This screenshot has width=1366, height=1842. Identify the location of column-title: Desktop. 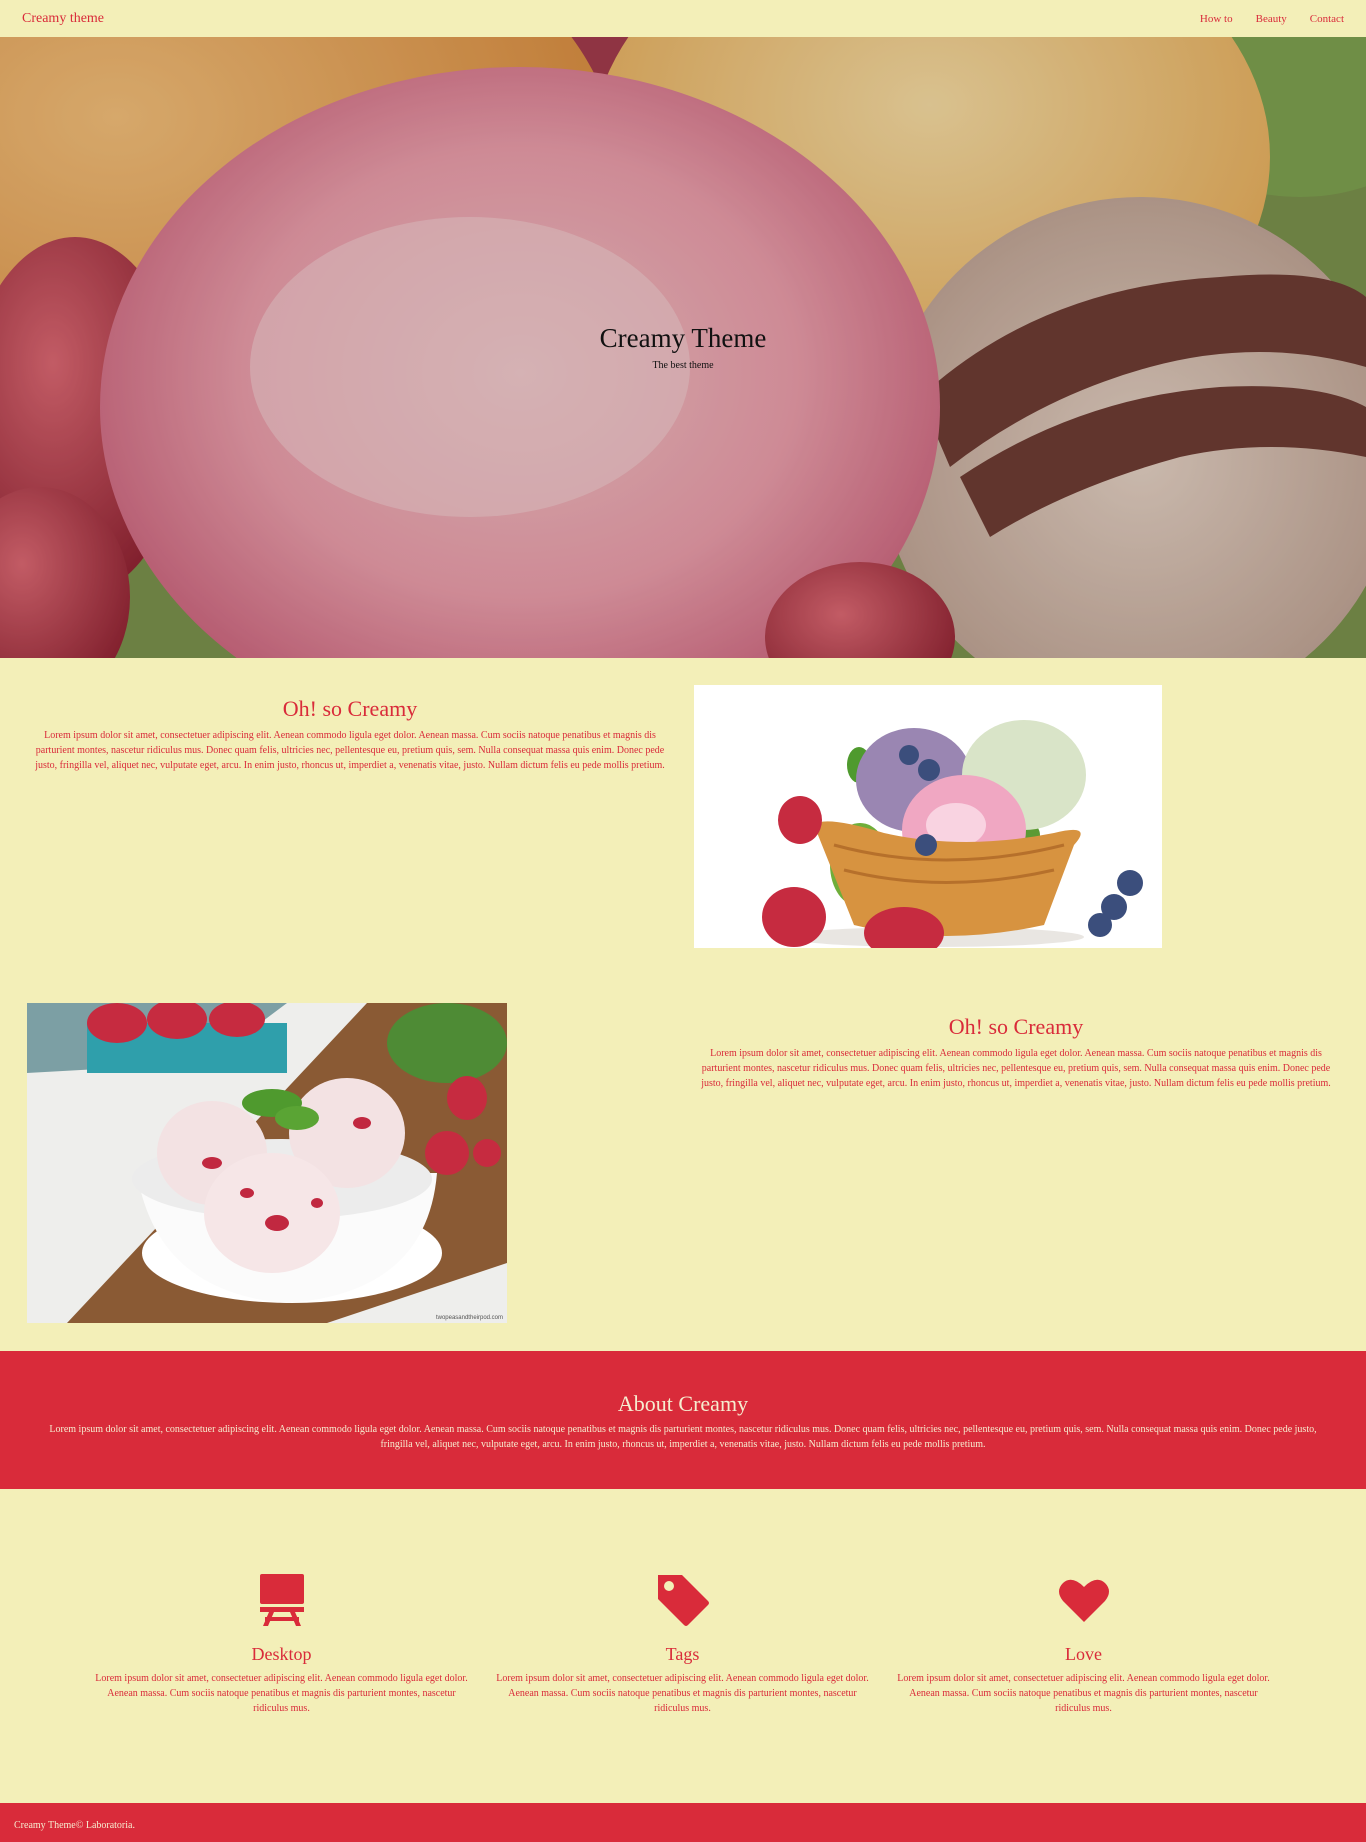
(281, 1654).